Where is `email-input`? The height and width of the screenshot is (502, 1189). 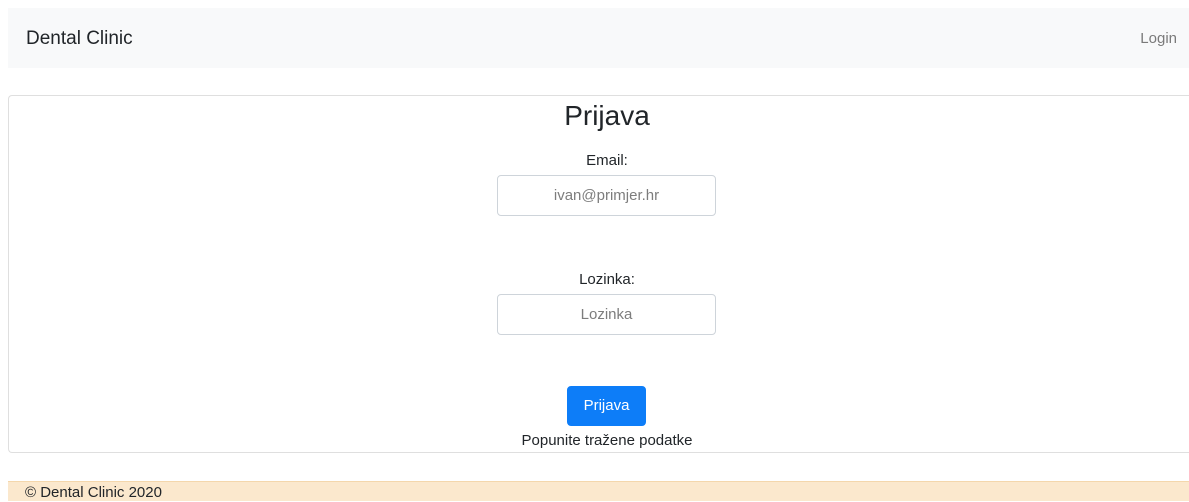
email-input is located at coordinates (606, 195).